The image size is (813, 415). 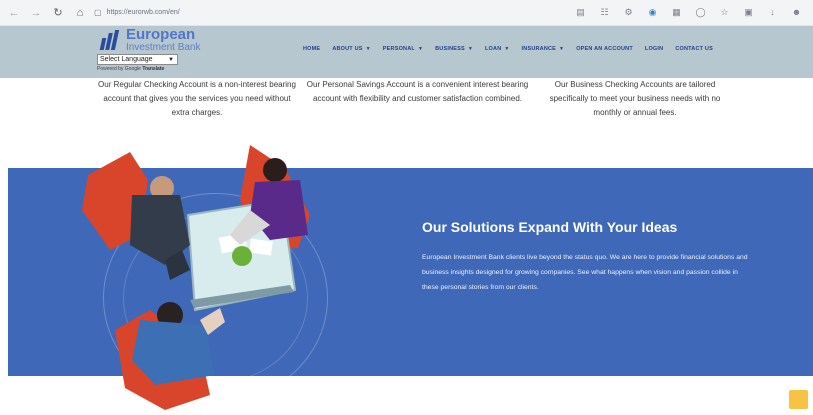 I want to click on home-icon: ⌂, so click(x=80, y=13).